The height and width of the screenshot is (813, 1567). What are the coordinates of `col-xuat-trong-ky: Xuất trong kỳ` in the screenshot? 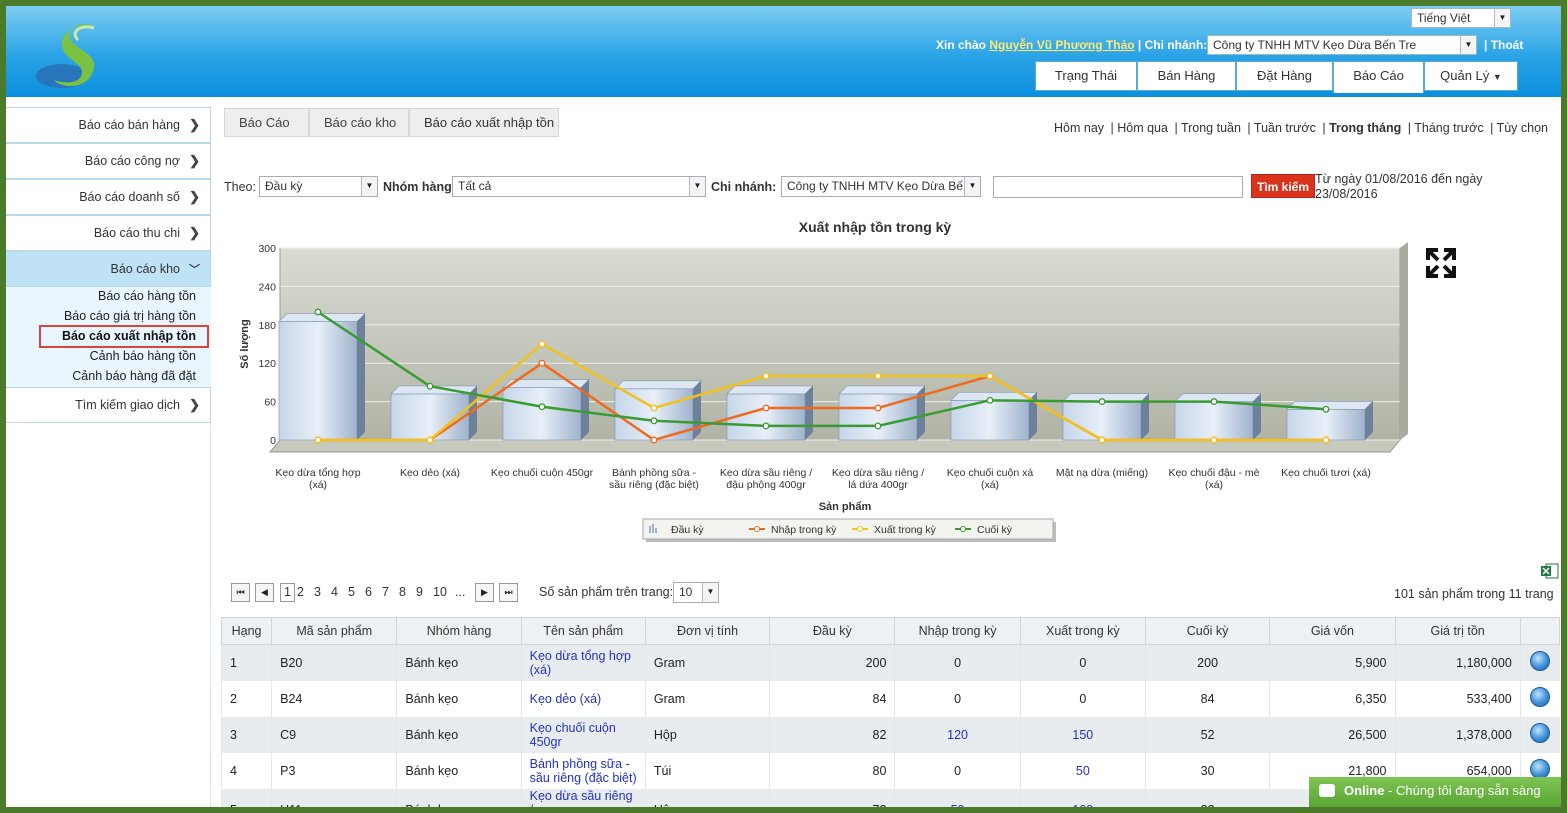 It's located at (1082, 631).